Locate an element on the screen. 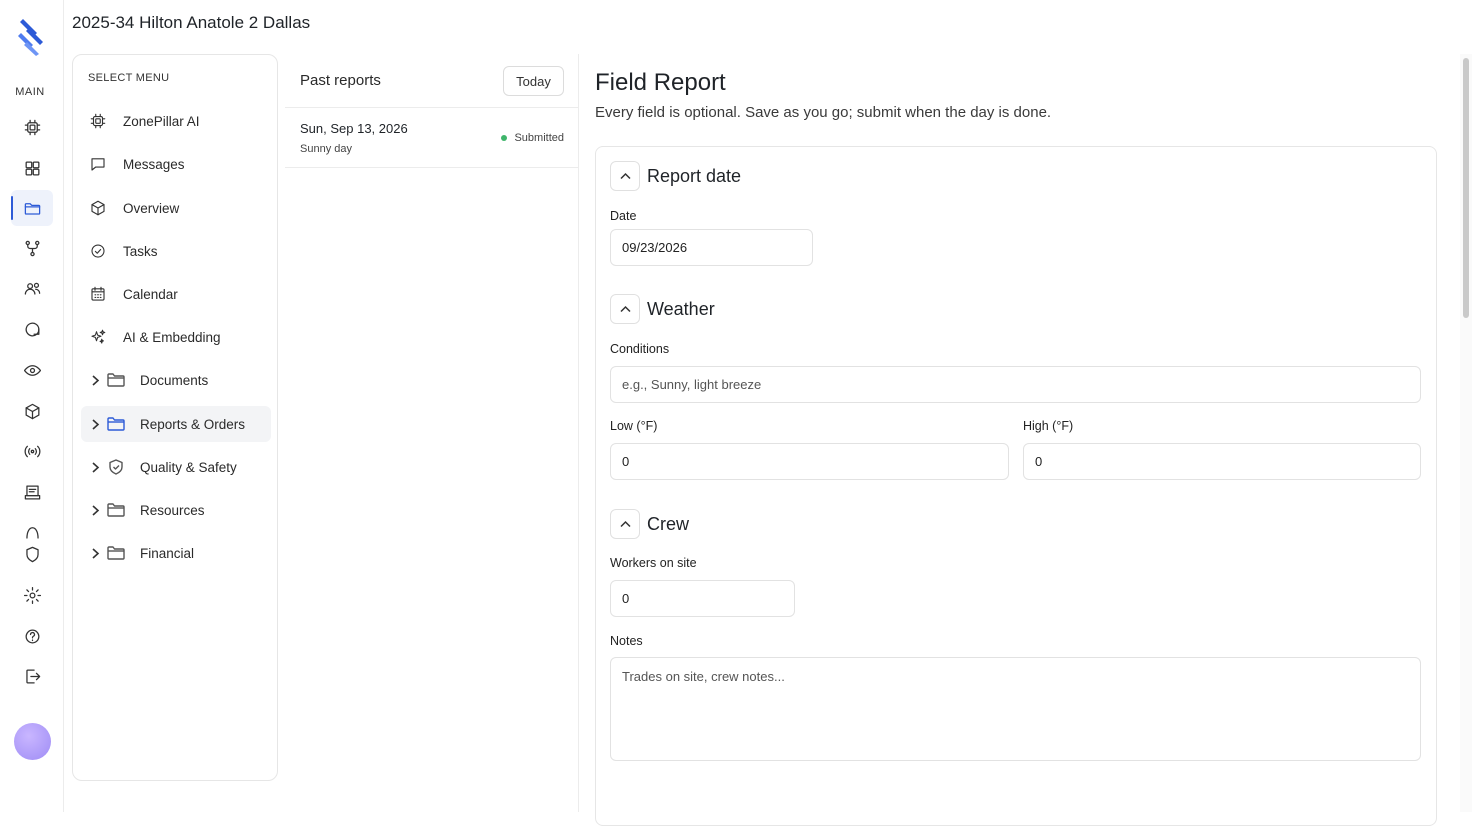 Image resolution: width=1472 pixels, height=826 pixels. menu-item-reports-orders: Reports & Orders is located at coordinates (176, 424).